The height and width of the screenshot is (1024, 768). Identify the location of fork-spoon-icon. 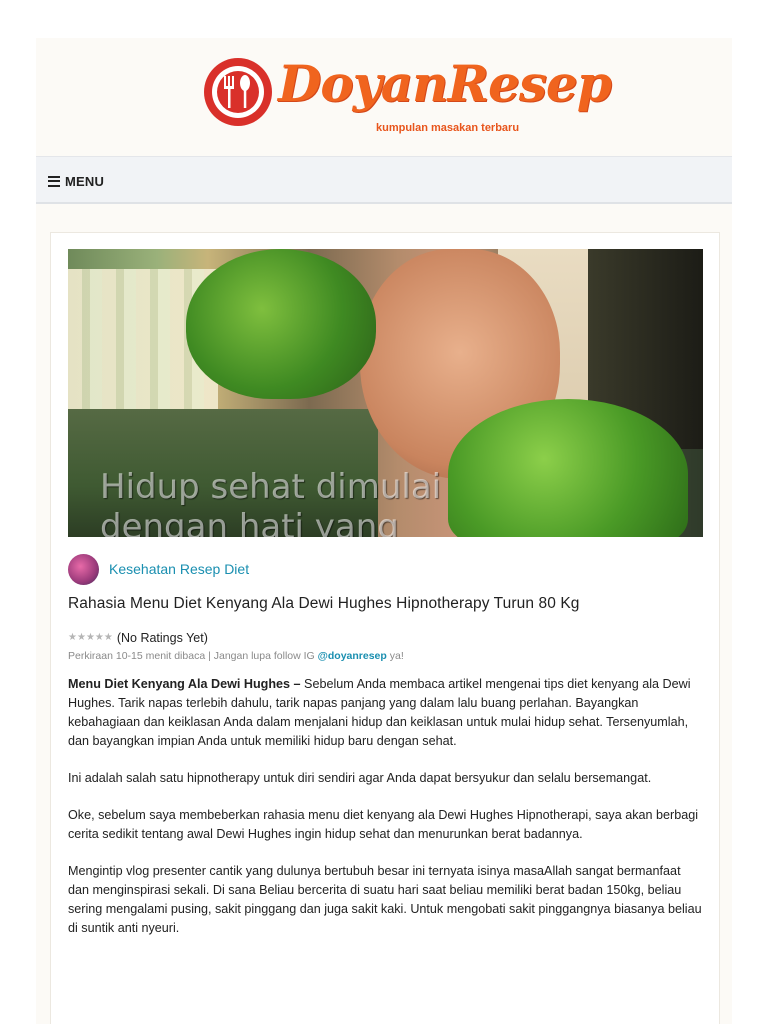
(237, 91).